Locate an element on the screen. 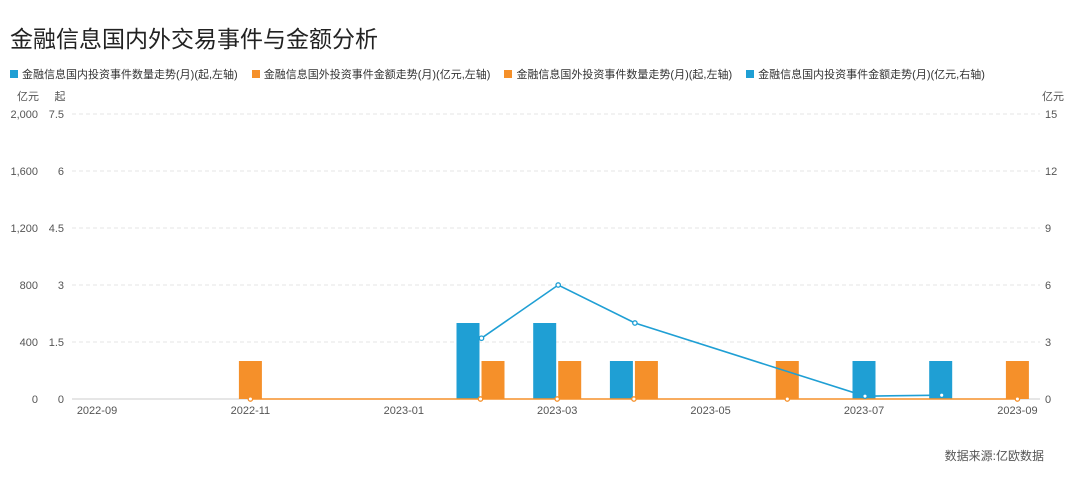 This screenshot has height=477, width=1080. right-tick: 9 is located at coordinates (1048, 229).